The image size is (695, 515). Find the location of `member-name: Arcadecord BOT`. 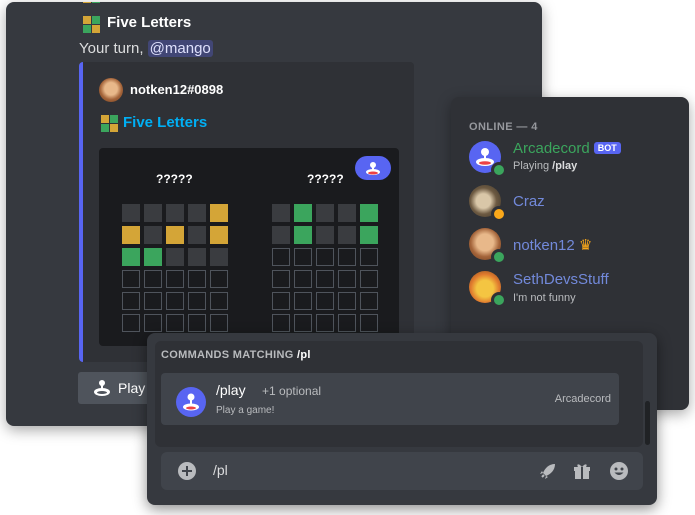

member-name: Arcadecord BOT is located at coordinates (567, 148).